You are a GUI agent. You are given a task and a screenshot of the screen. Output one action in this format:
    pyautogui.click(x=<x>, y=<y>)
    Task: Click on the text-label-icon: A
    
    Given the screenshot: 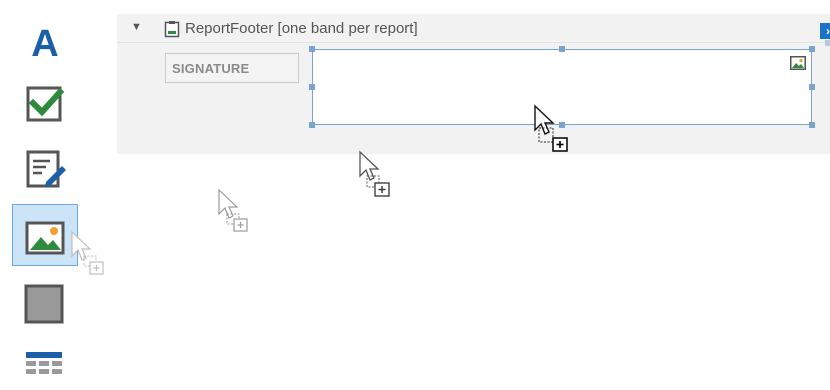 What is the action you would take?
    pyautogui.click(x=44, y=43)
    